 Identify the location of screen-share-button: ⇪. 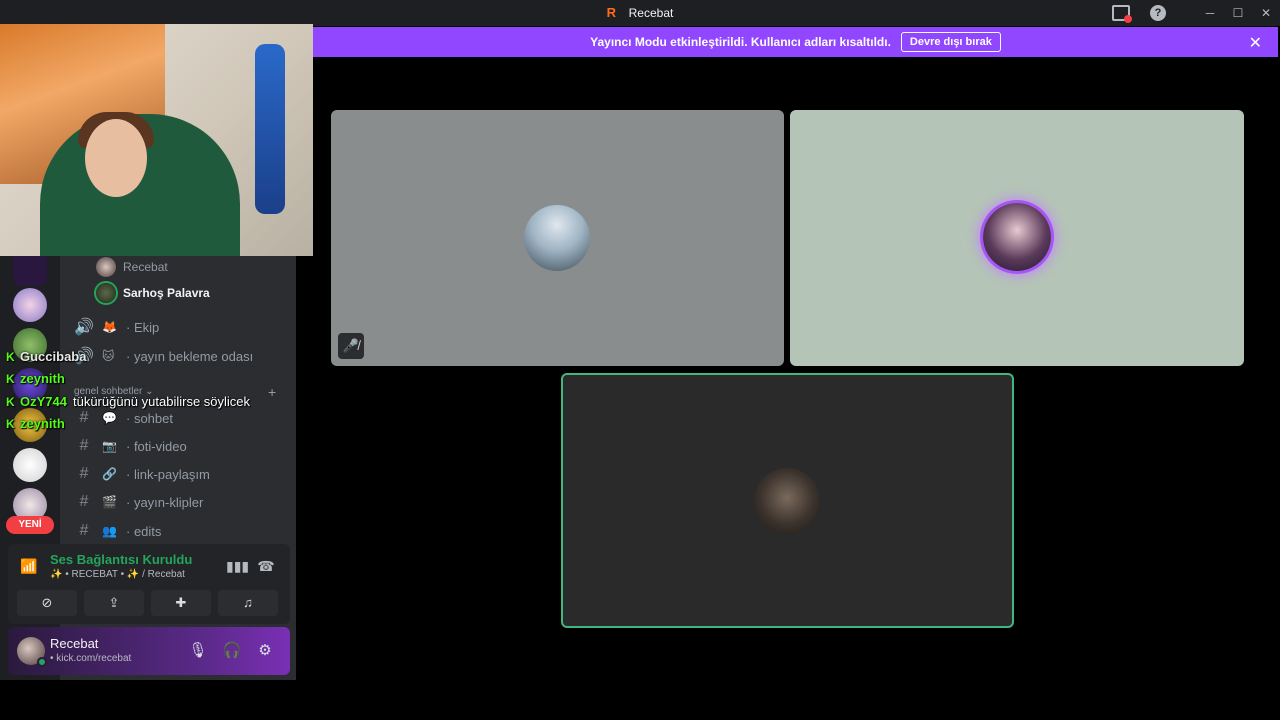
(114, 603).